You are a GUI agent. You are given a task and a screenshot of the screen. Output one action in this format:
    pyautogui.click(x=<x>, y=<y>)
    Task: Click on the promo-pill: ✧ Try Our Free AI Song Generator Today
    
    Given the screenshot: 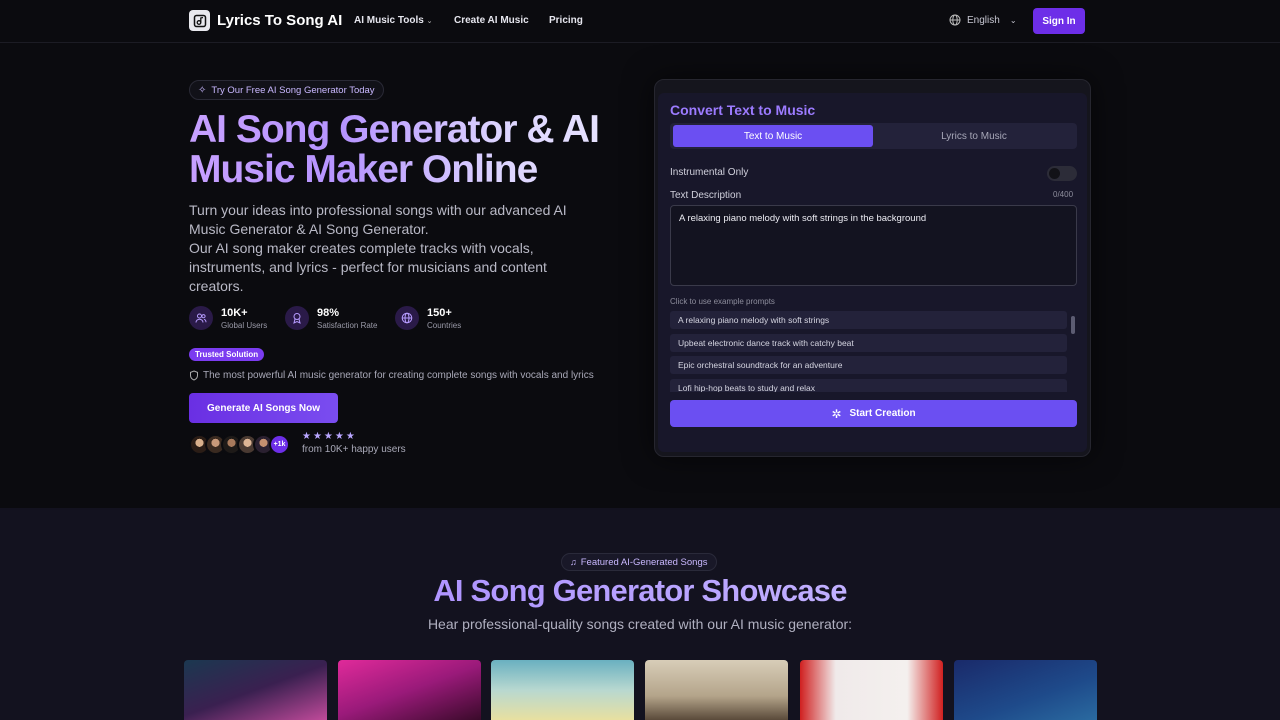 What is the action you would take?
    pyautogui.click(x=286, y=90)
    